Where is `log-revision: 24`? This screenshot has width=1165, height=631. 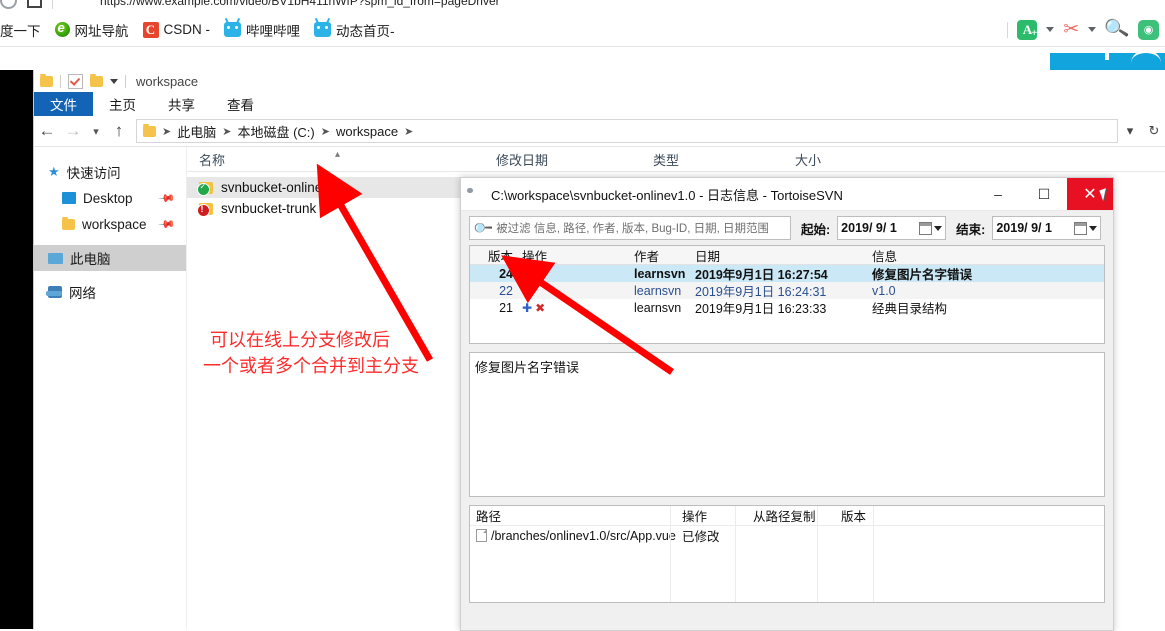
log-revision: 24 is located at coordinates (506, 273).